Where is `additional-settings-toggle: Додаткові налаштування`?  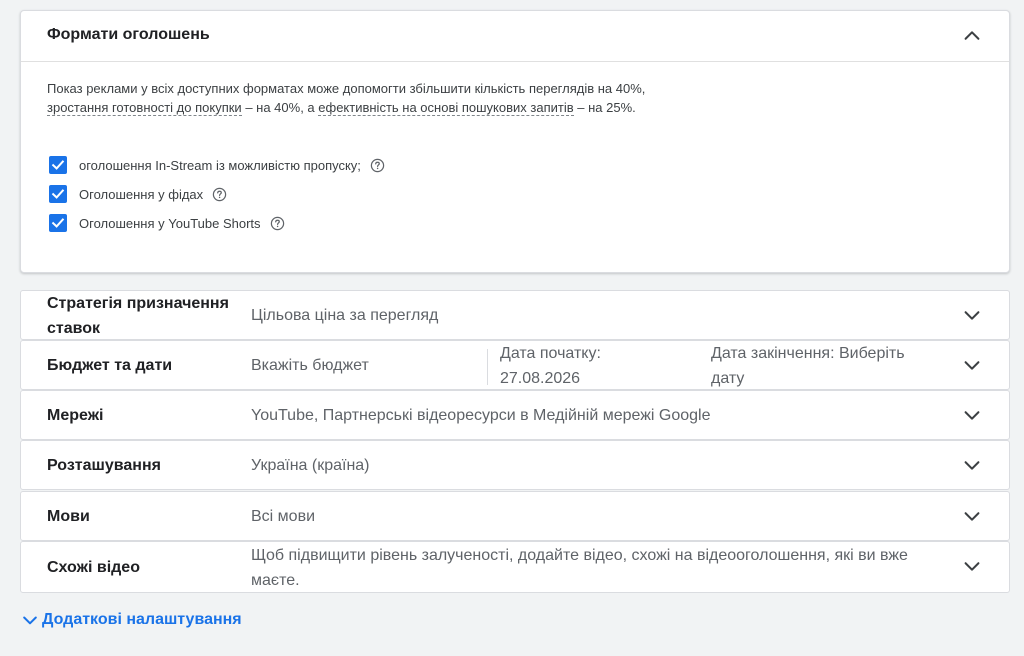 additional-settings-toggle: Додаткові налаштування is located at coordinates (131, 620).